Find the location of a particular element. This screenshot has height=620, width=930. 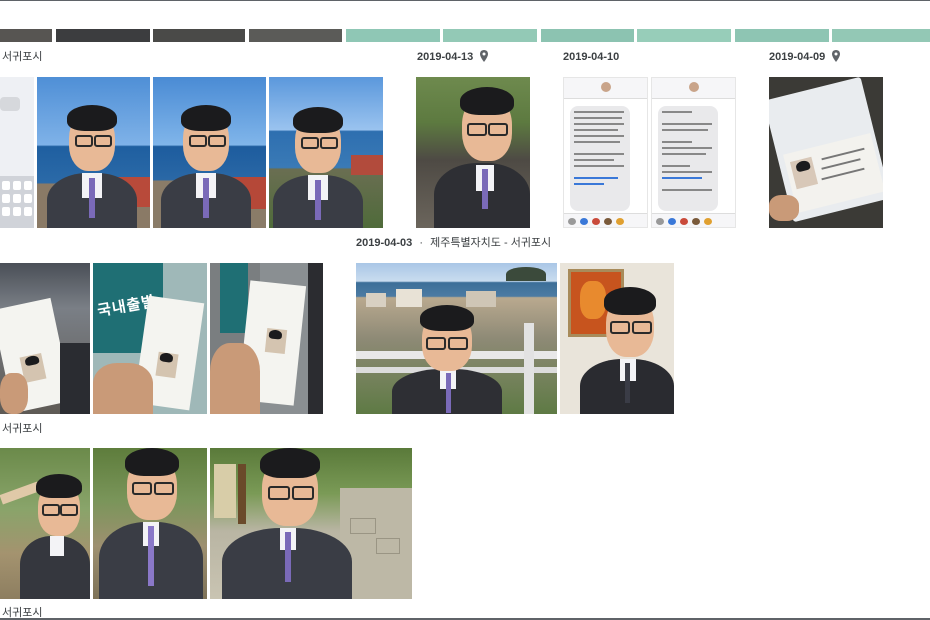

photo-thumbnail-rocky-coast-selfie is located at coordinates (473, 152).